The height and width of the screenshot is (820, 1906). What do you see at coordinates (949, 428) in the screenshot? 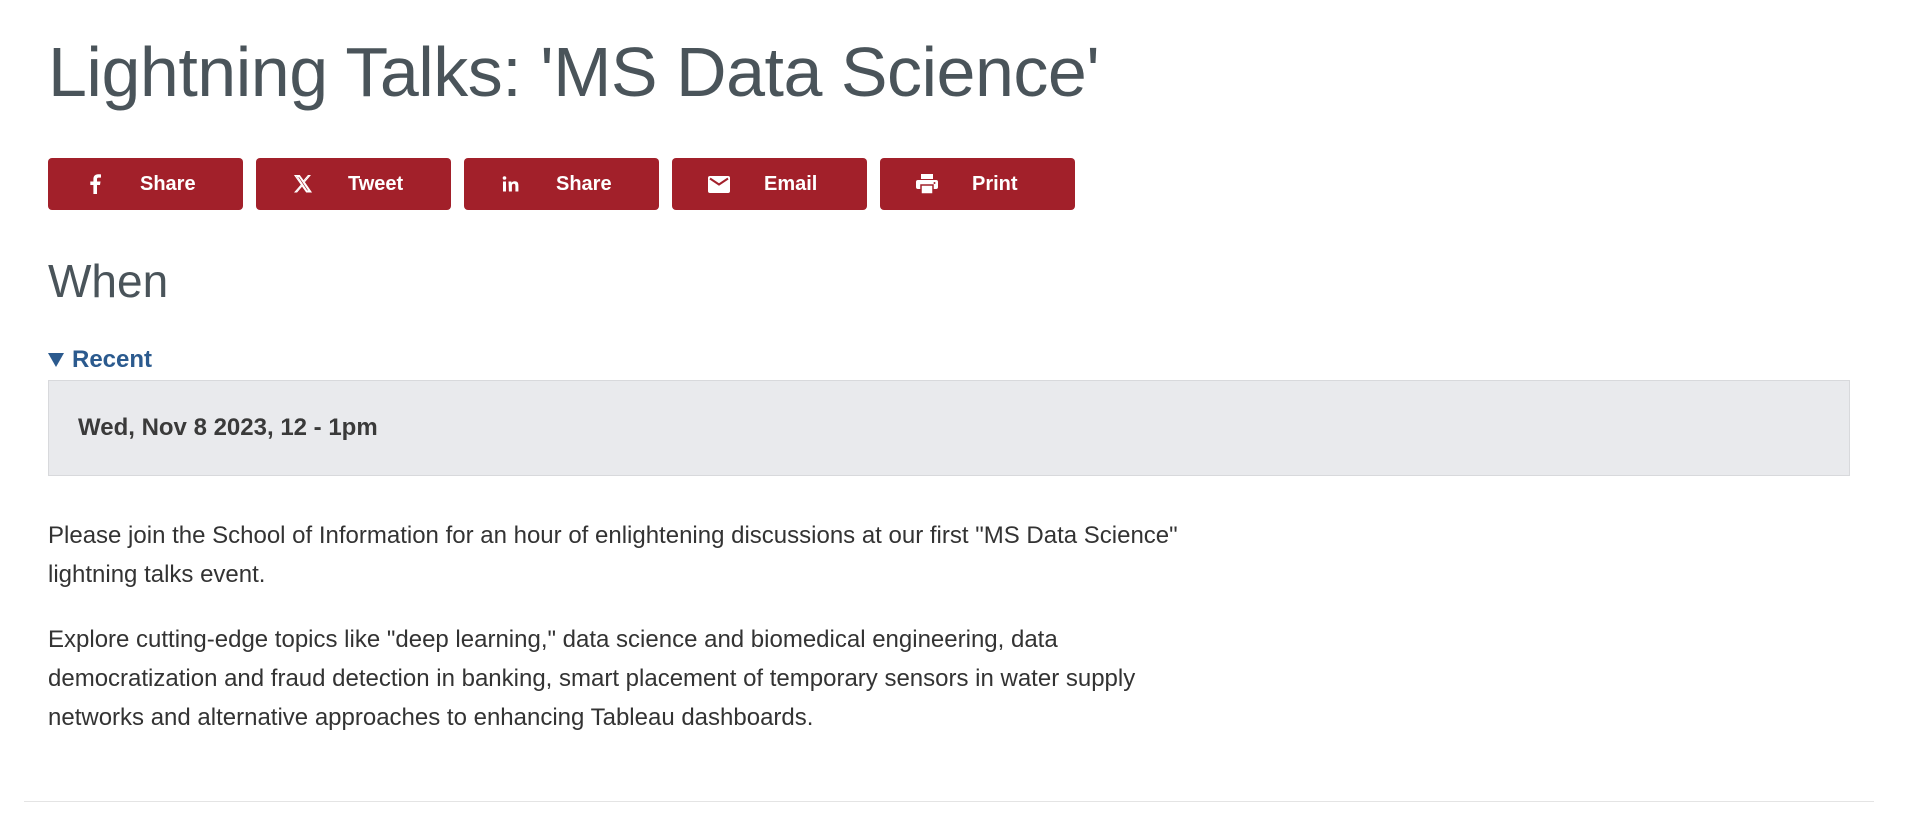
I see `event-date-panel: Wed, Nov 8 2023, 12 - 1pm` at bounding box center [949, 428].